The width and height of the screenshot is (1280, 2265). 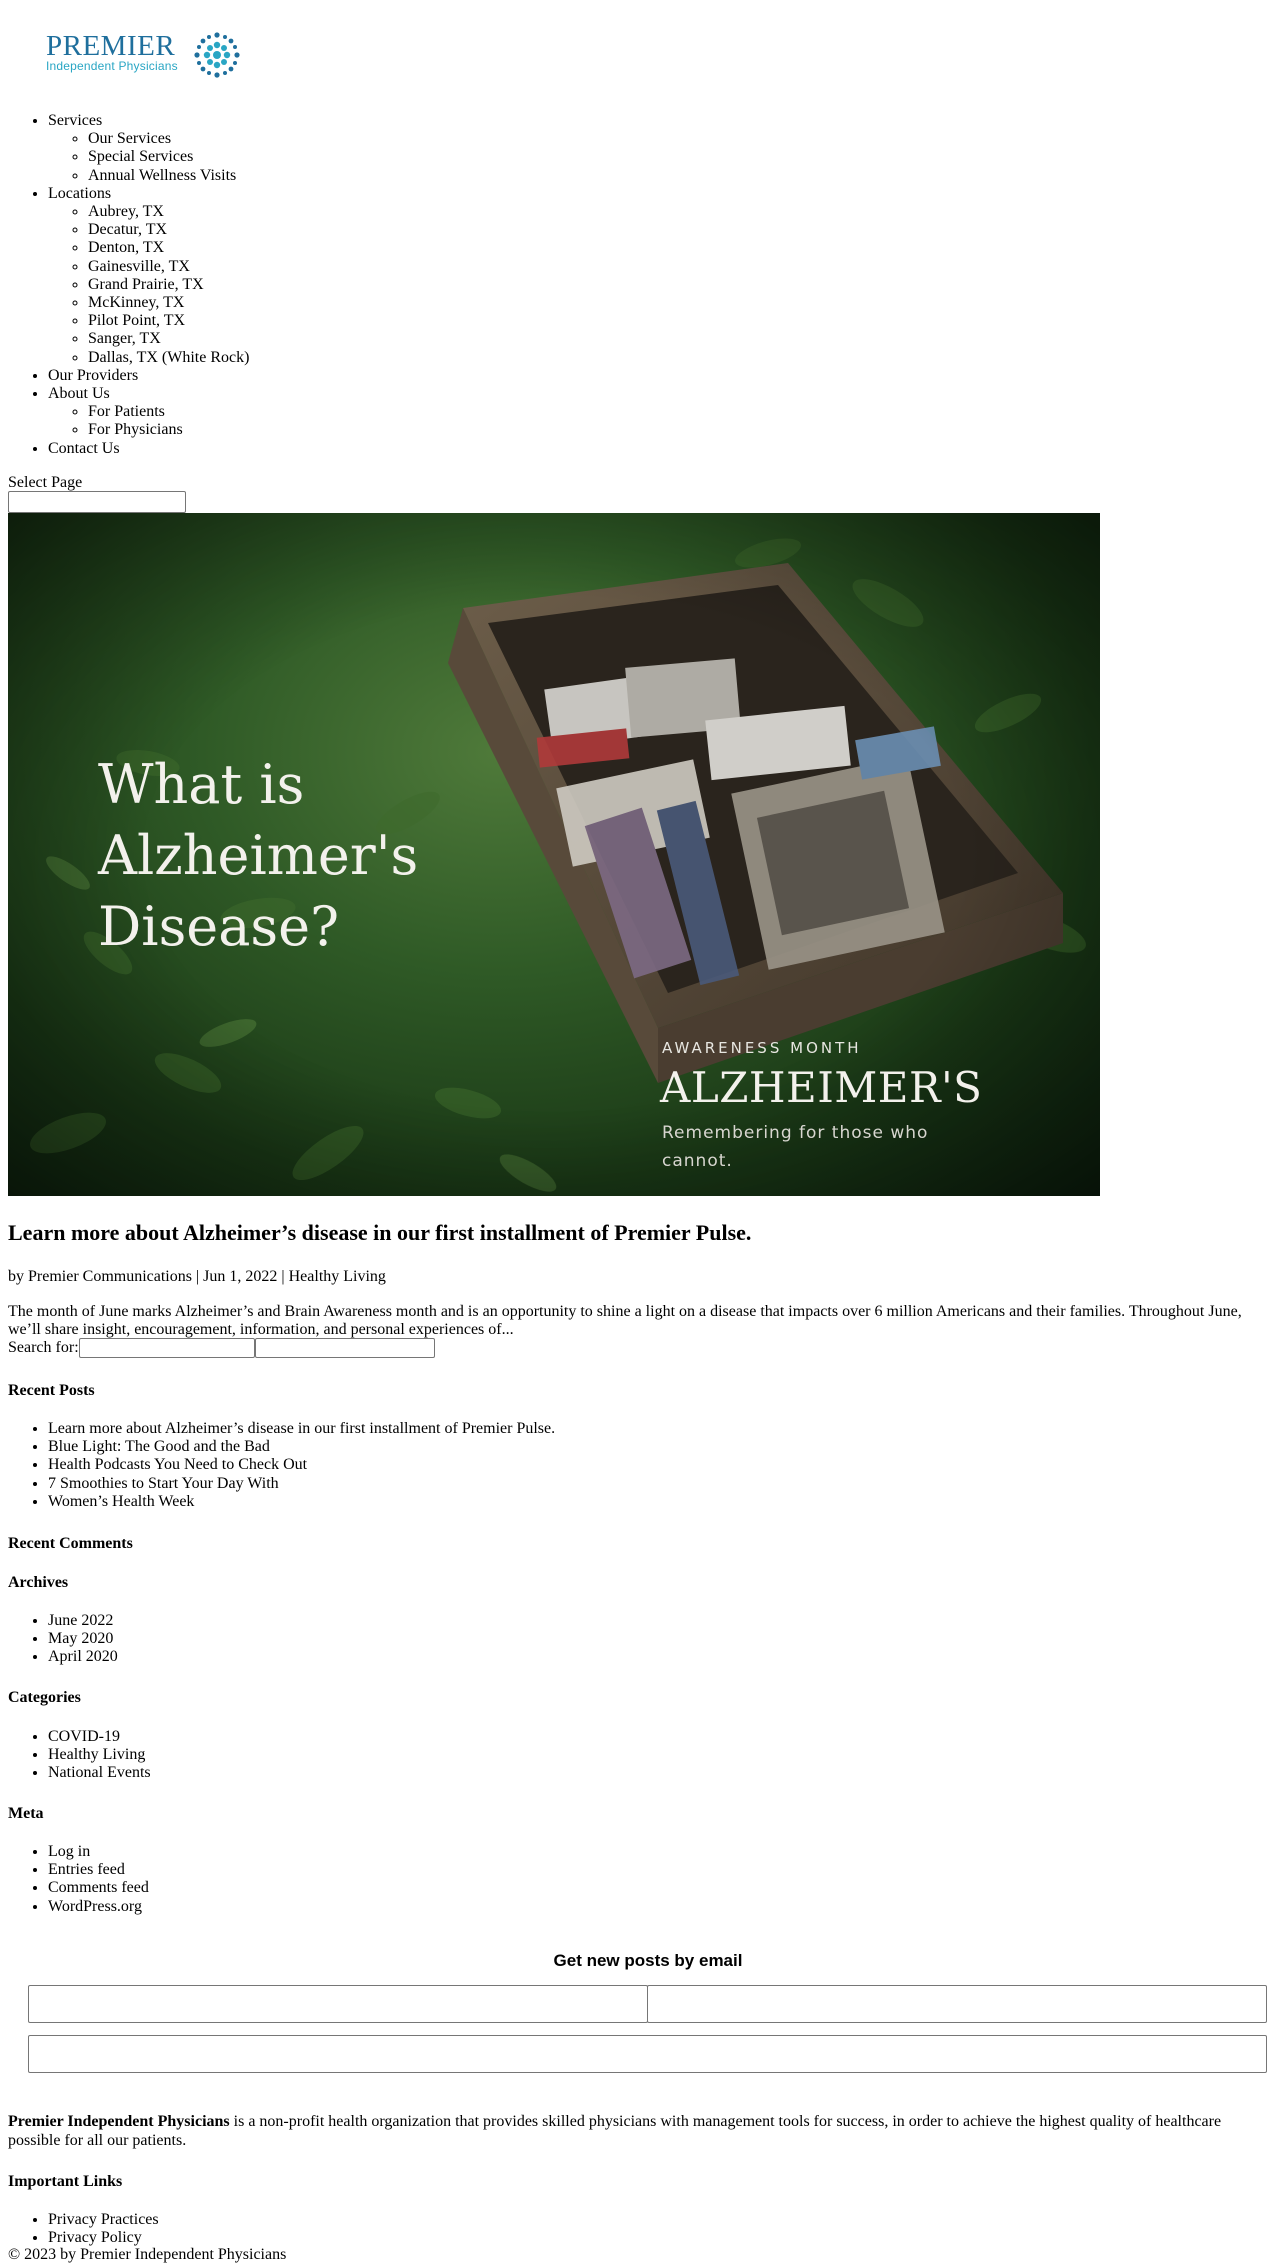 I want to click on awareness-subtitle-line: Remembering for those who, so click(x=795, y=1133).